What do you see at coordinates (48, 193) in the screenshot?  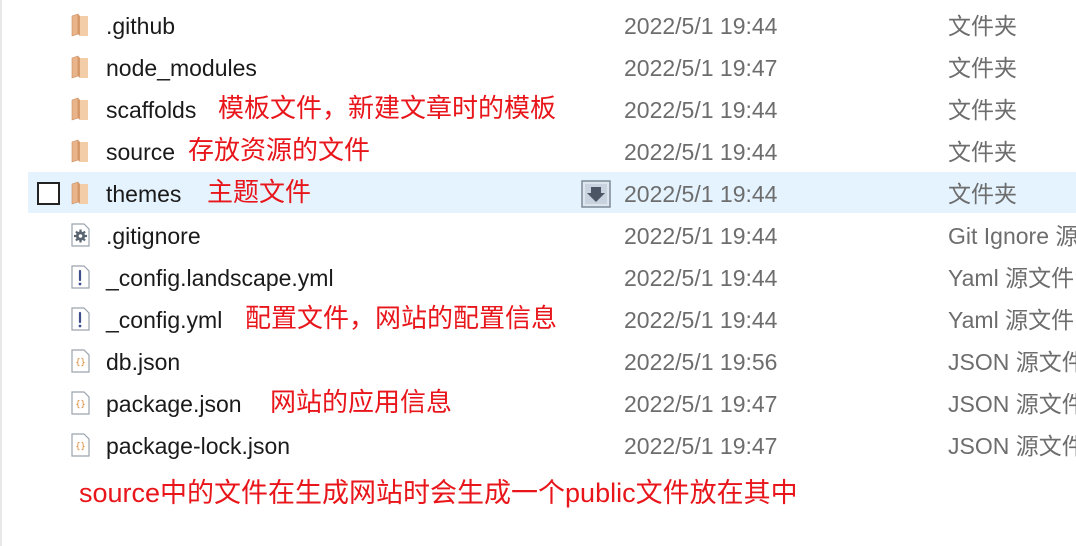 I see `select-checkbox` at bounding box center [48, 193].